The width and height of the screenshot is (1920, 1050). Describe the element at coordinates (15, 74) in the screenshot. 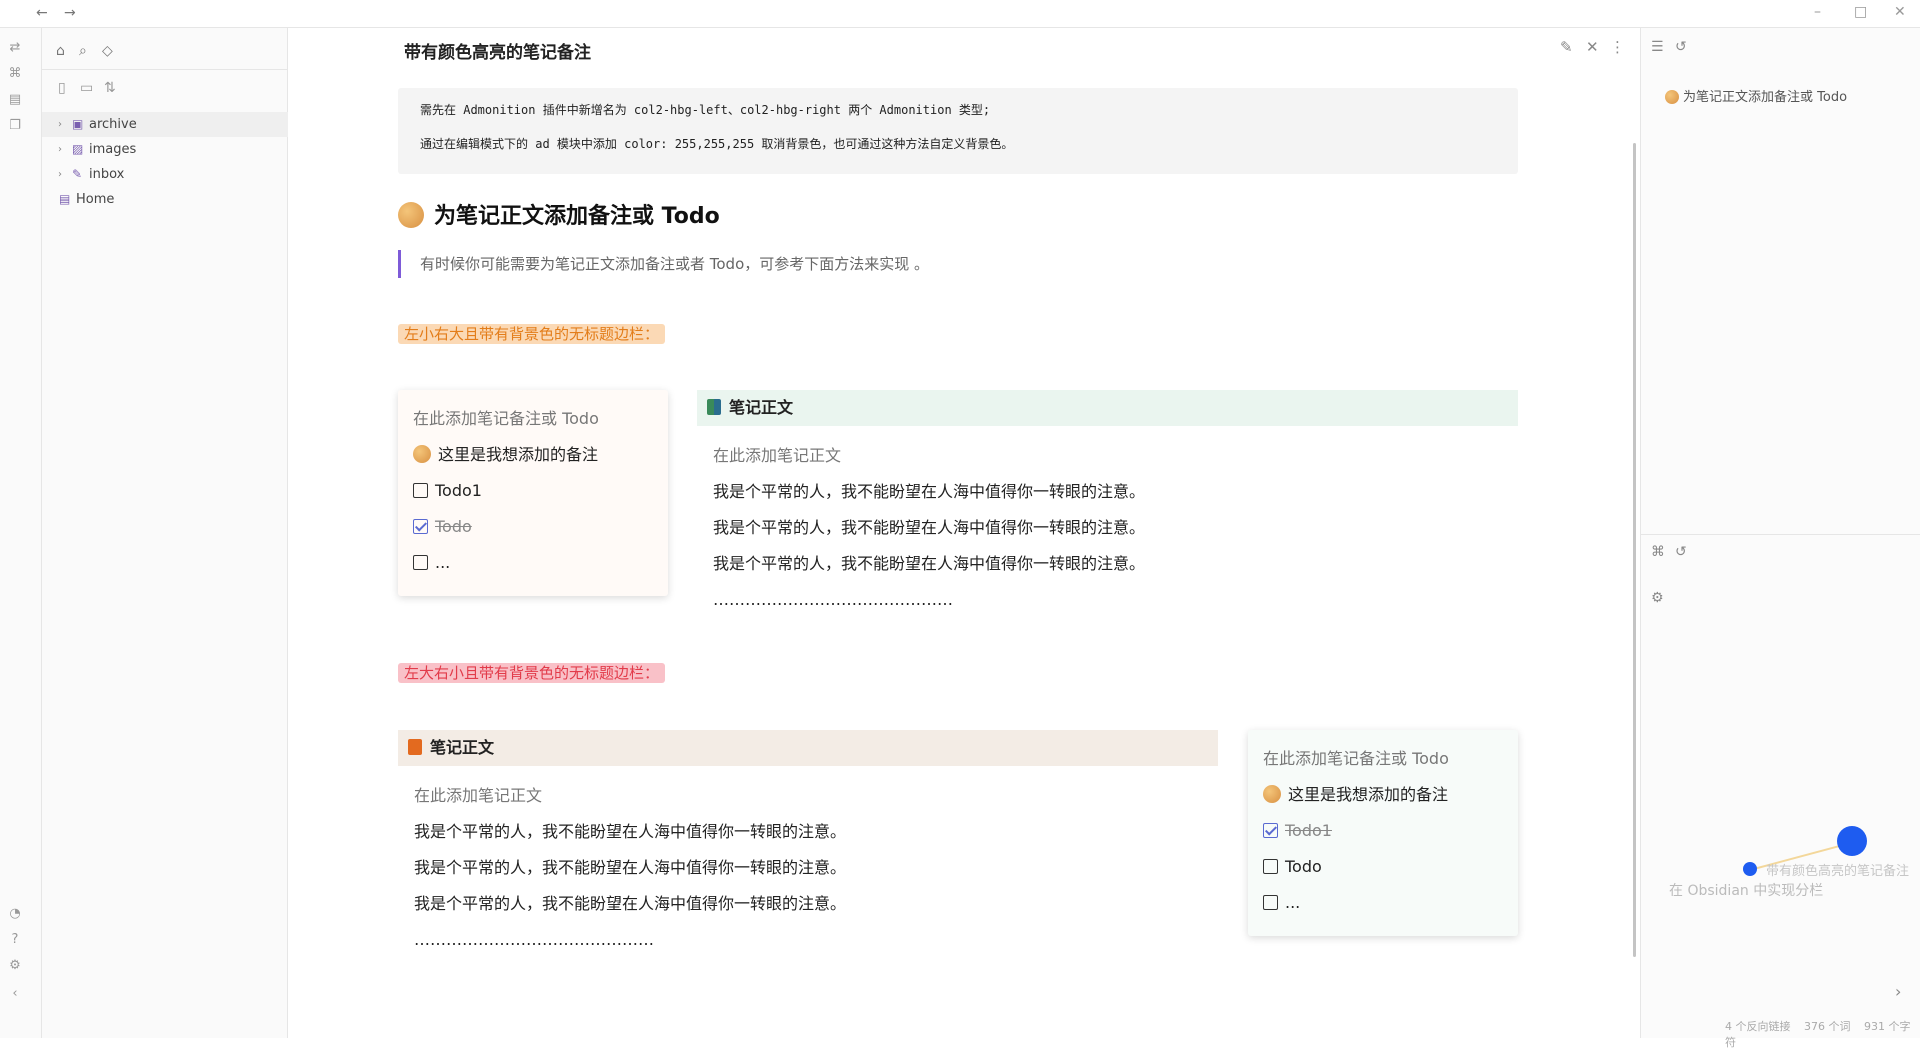

I see `graph-view-icon: ⌘` at that location.